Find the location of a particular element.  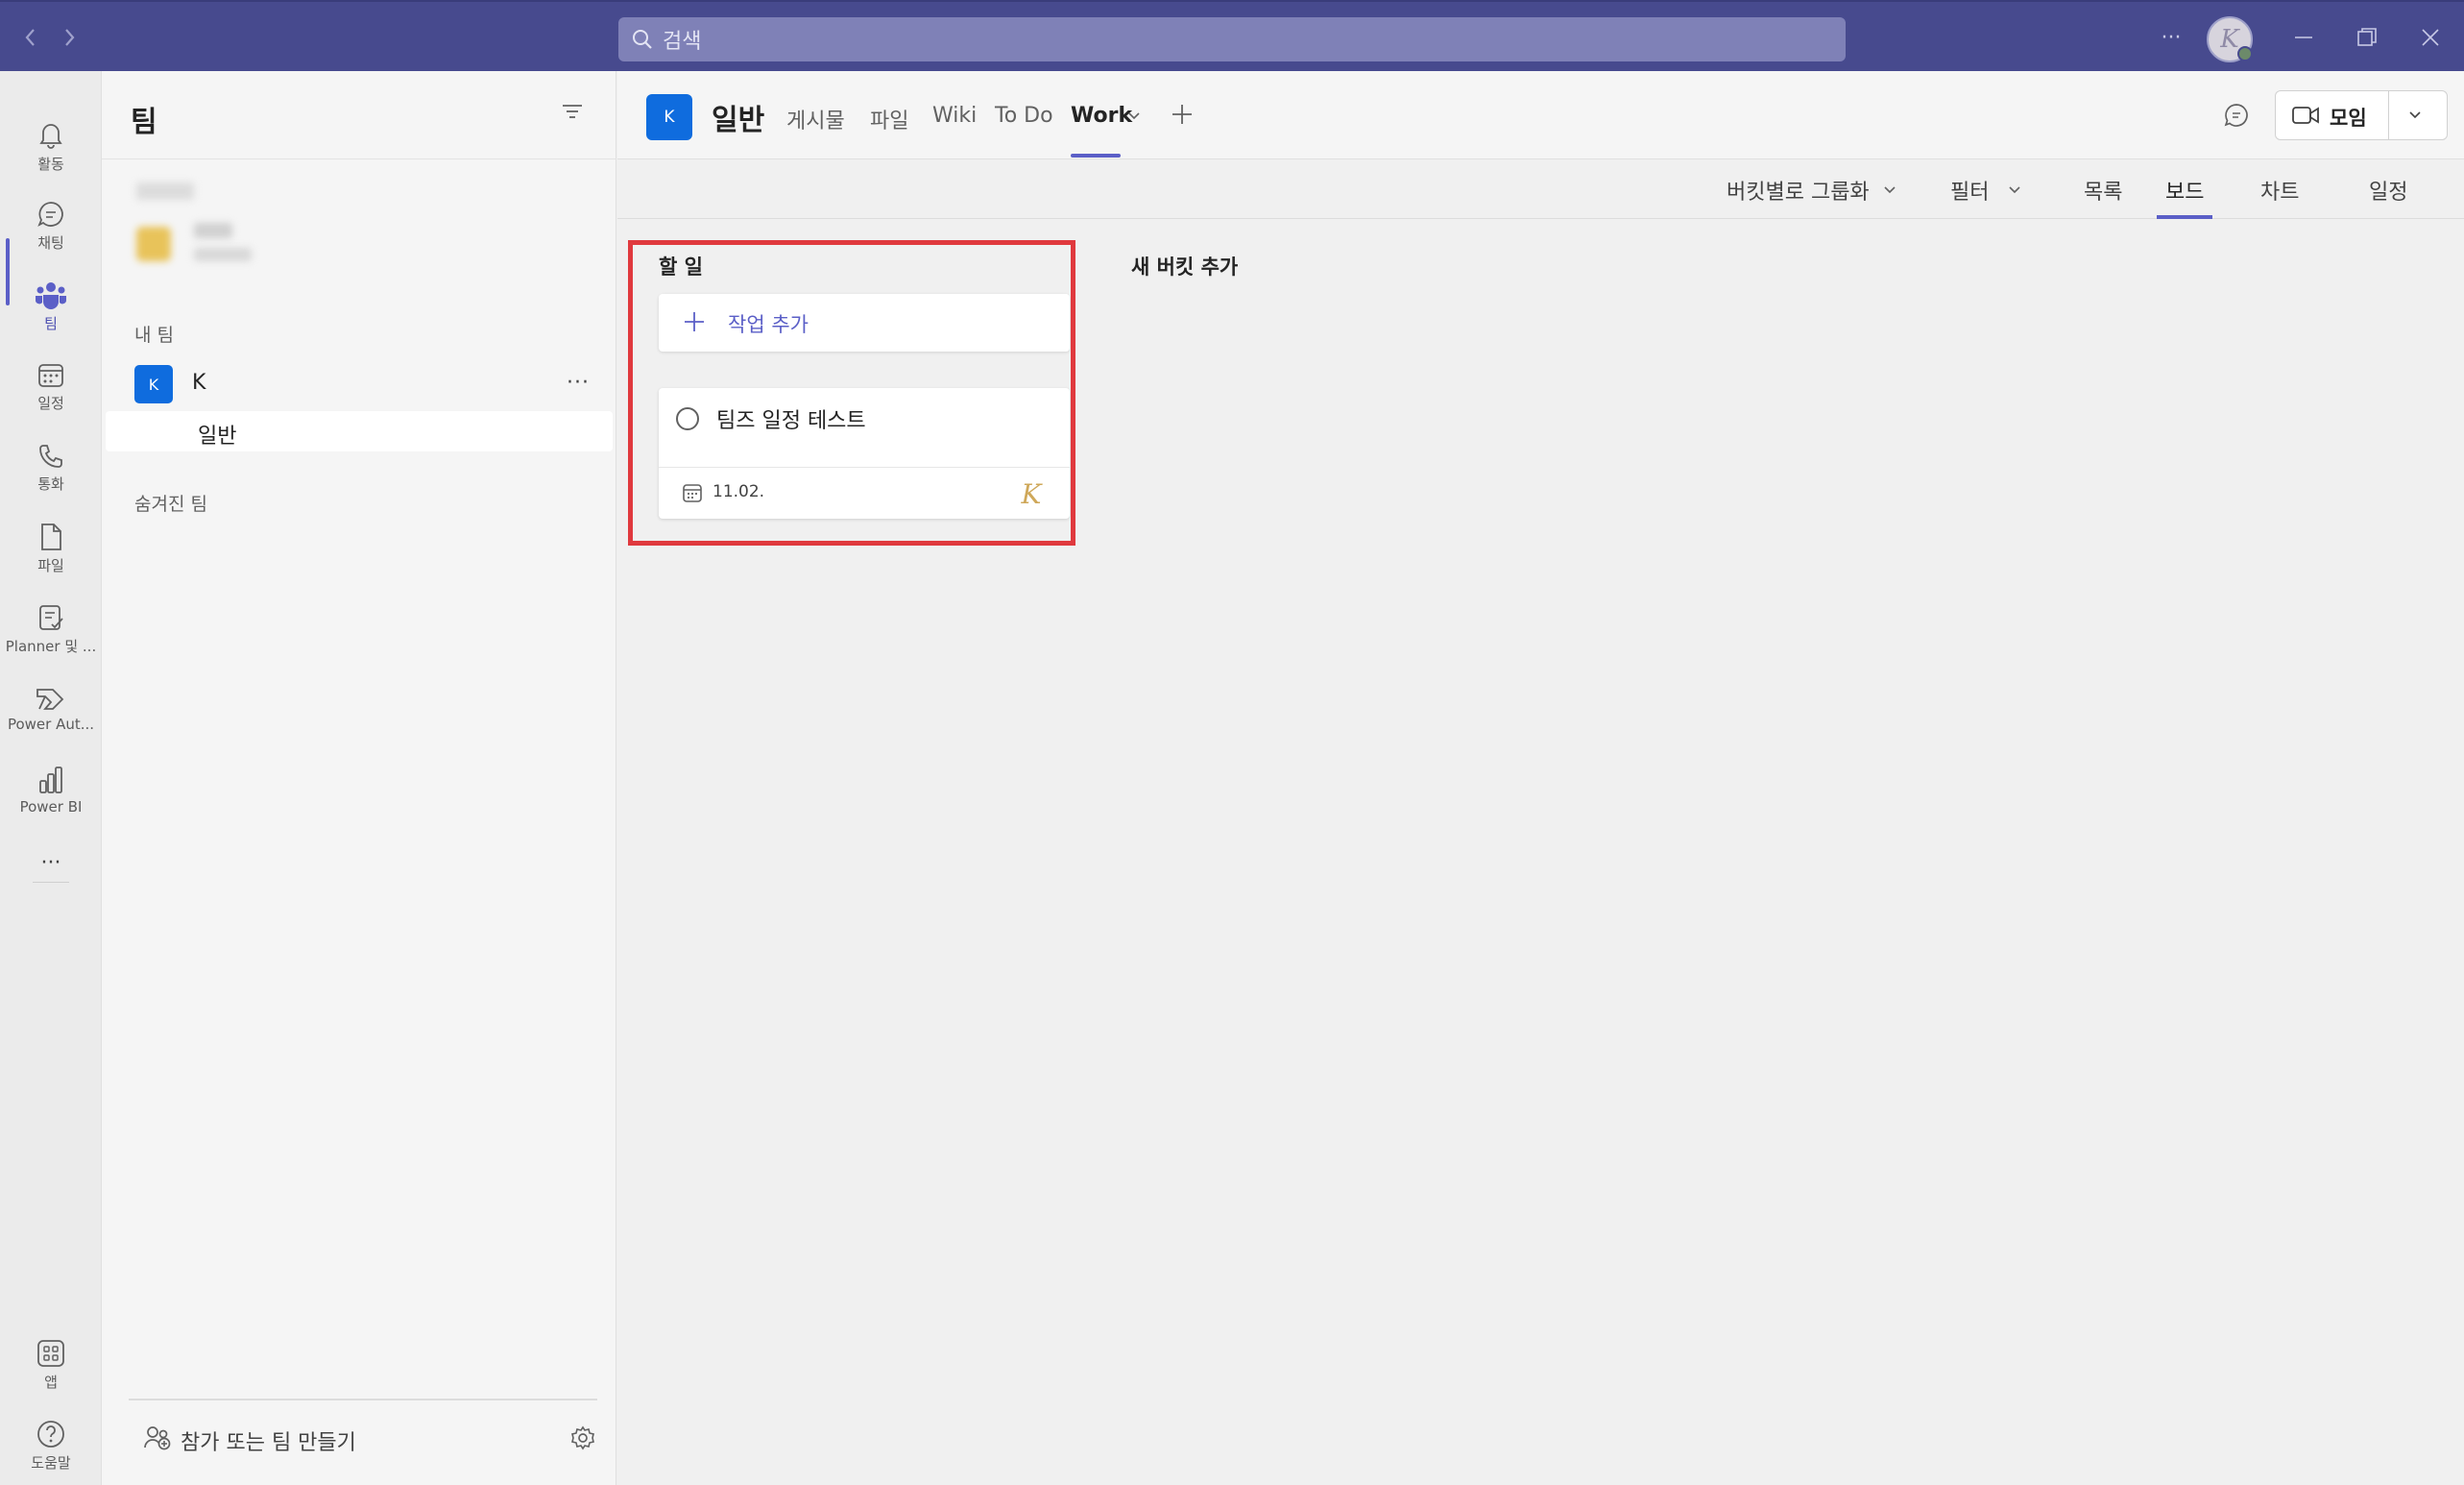

bell-icon is located at coordinates (51, 135).